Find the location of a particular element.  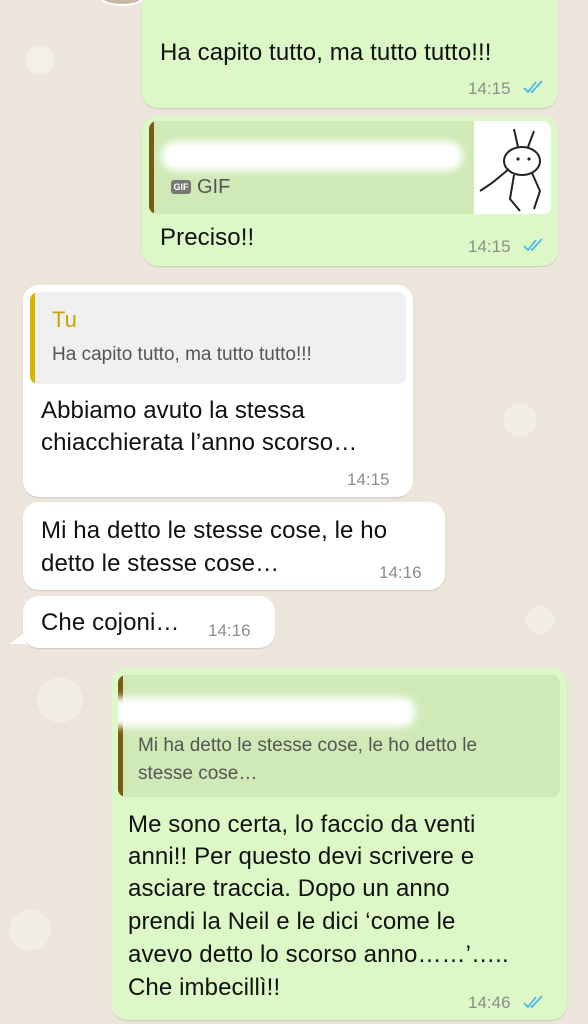

message-text-line: Mi ha detto le stesse cose, le ho is located at coordinates (214, 530).